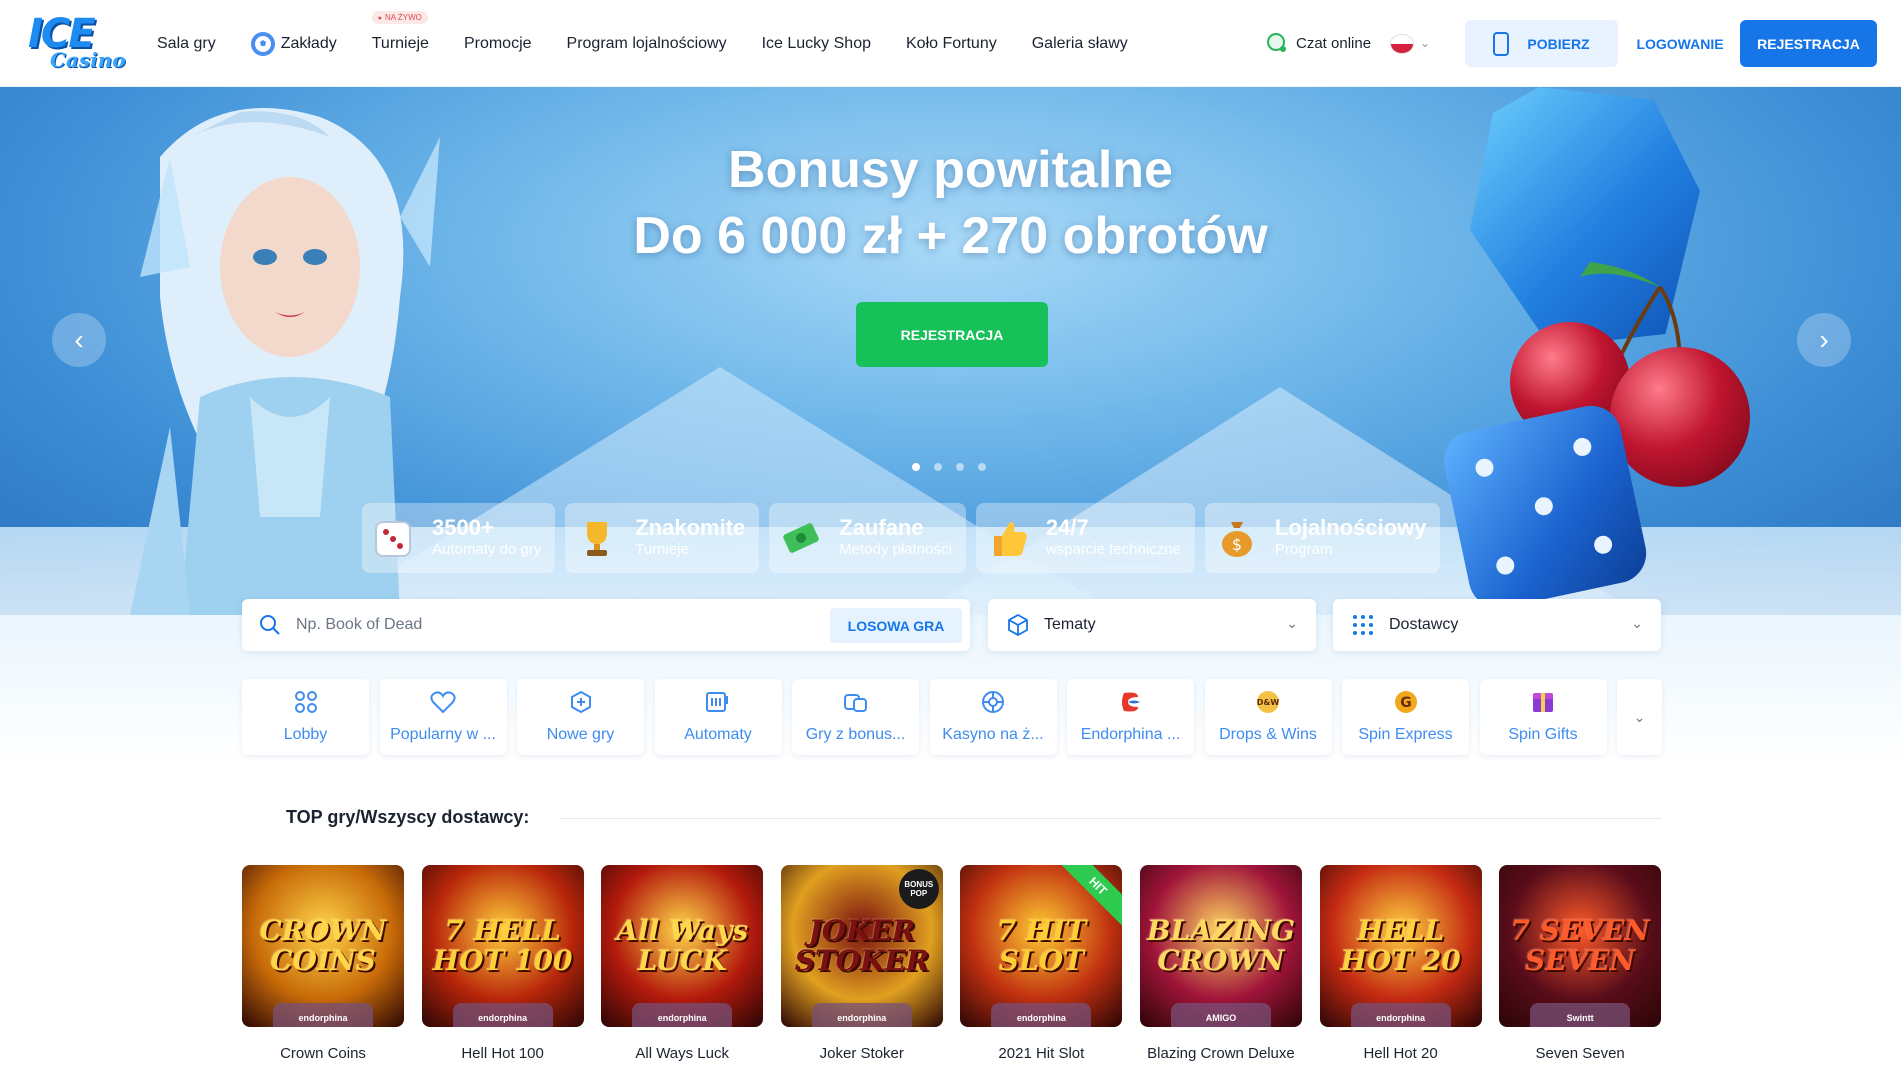 Image resolution: width=1901 pixels, height=1073 pixels. I want to click on game-thumbnail: BLAZING CROWN AMIGO, so click(1220, 946).